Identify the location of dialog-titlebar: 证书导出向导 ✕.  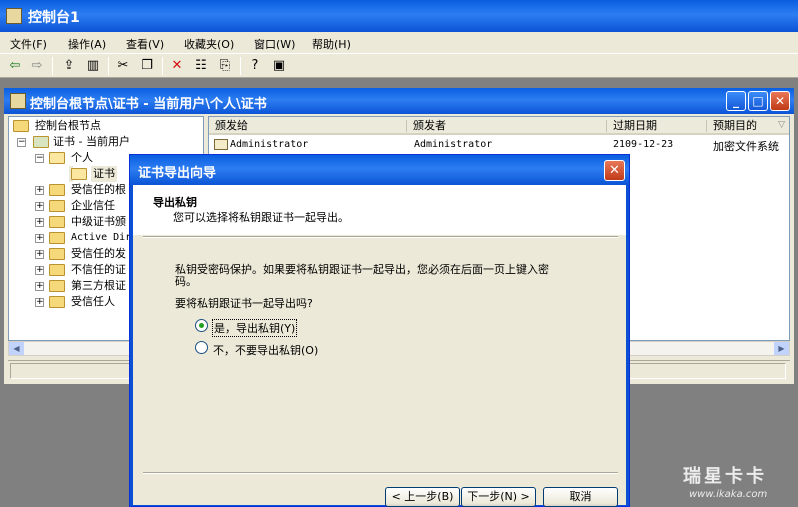
(379, 170).